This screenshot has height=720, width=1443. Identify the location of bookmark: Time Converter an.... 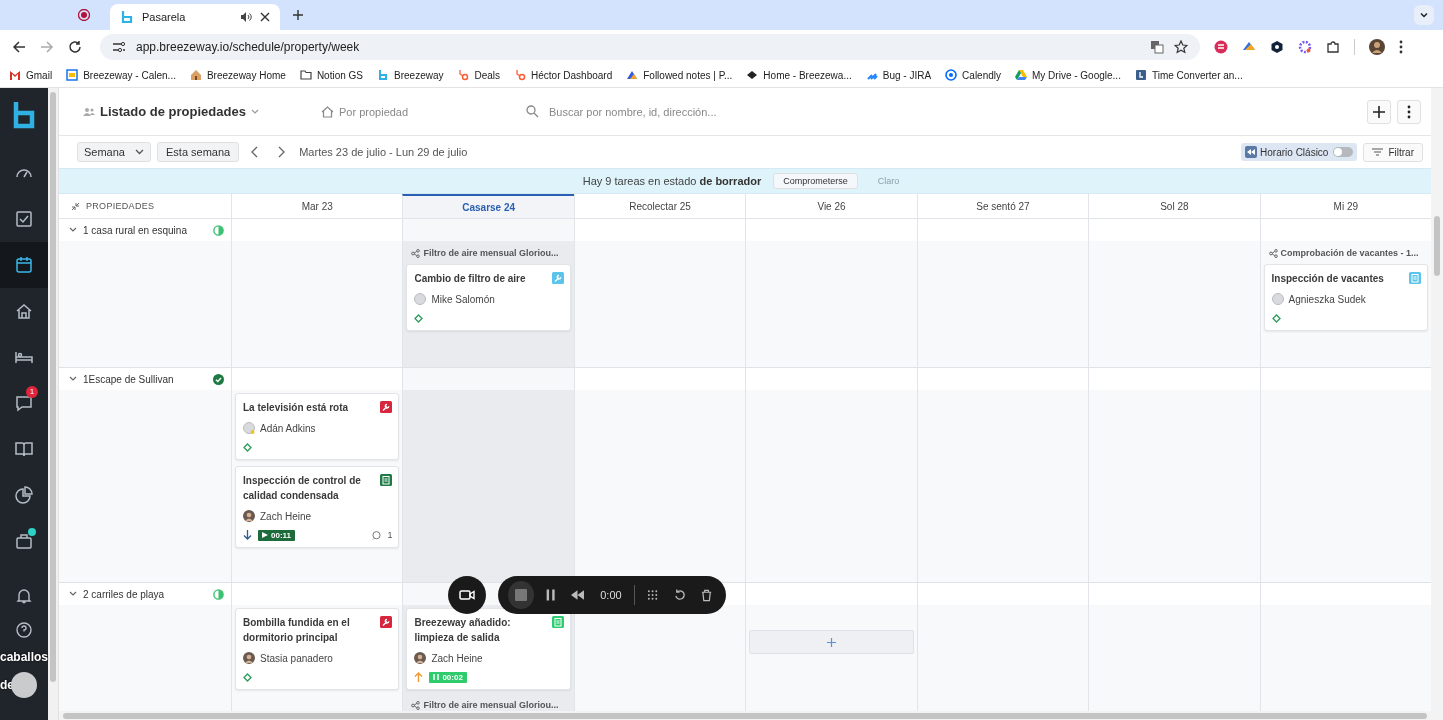
(1188, 75).